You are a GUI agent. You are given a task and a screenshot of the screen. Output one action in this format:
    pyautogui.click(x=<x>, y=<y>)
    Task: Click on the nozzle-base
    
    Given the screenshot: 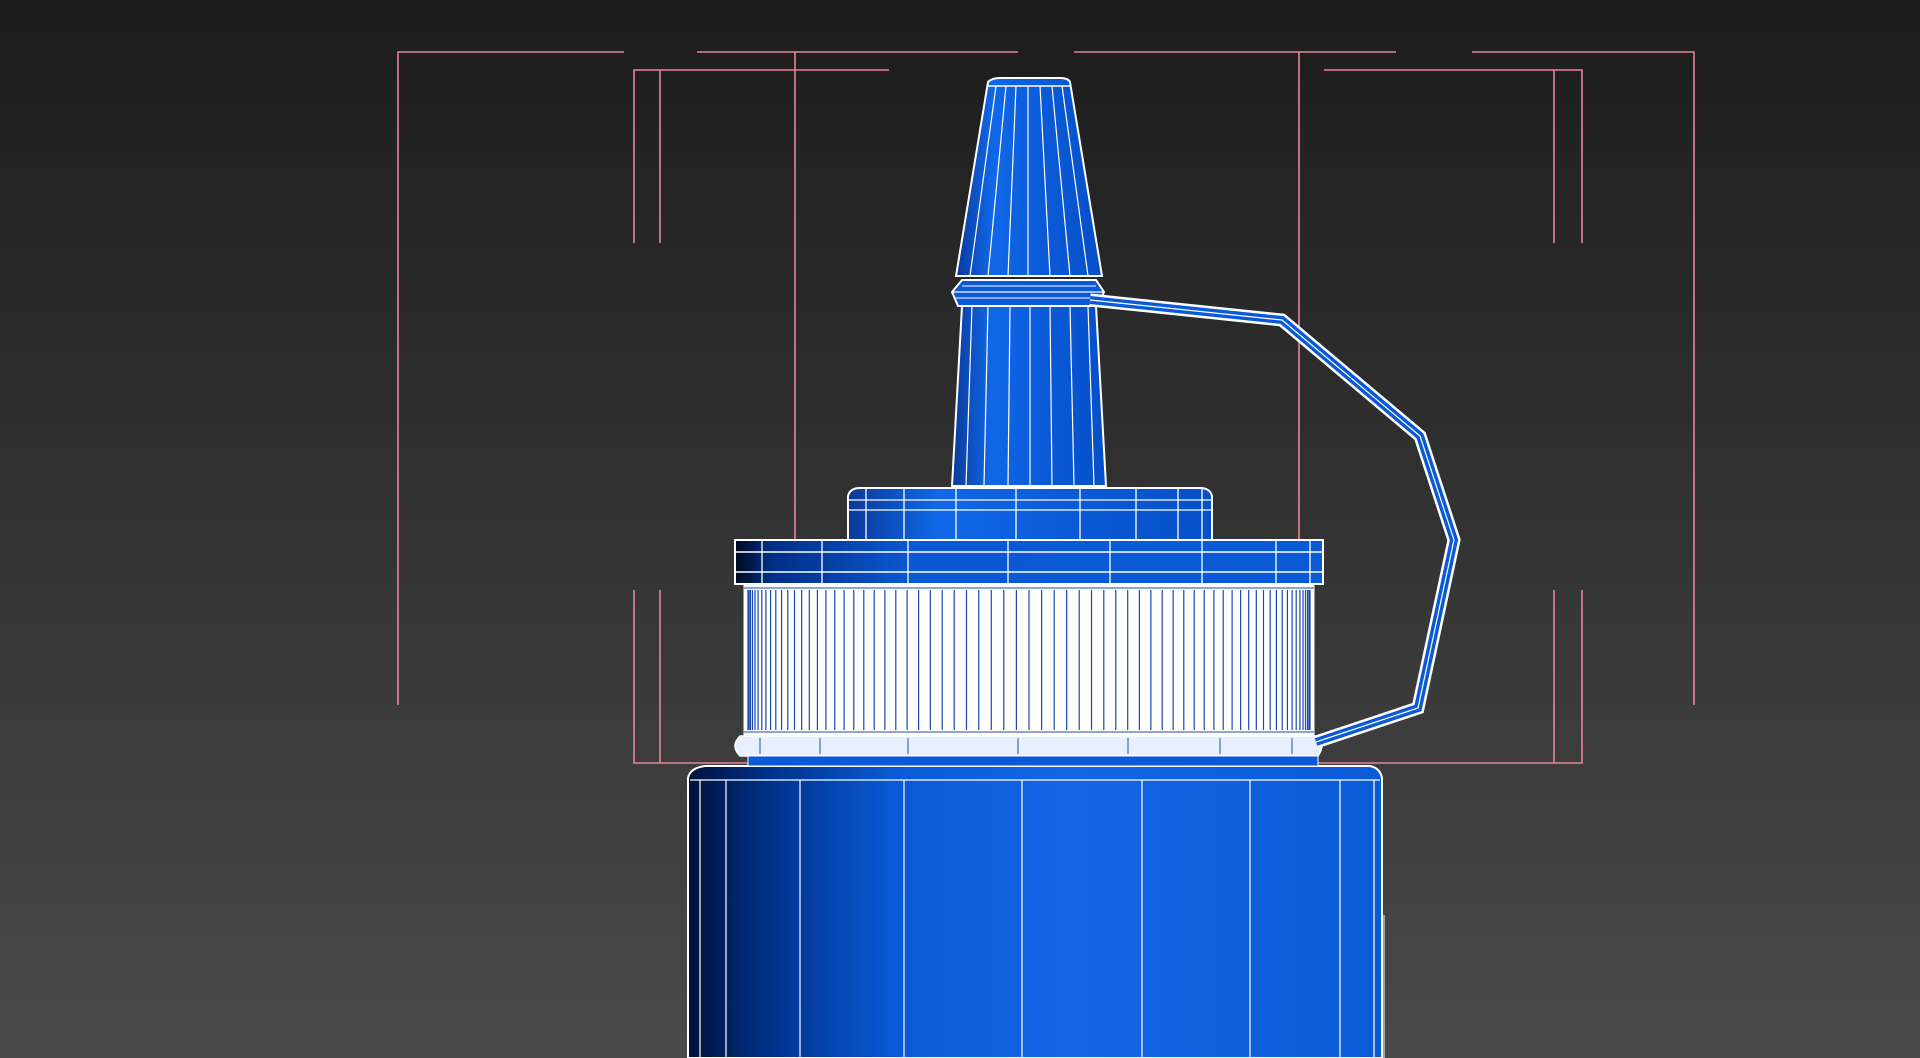 What is the action you would take?
    pyautogui.click(x=1029, y=396)
    